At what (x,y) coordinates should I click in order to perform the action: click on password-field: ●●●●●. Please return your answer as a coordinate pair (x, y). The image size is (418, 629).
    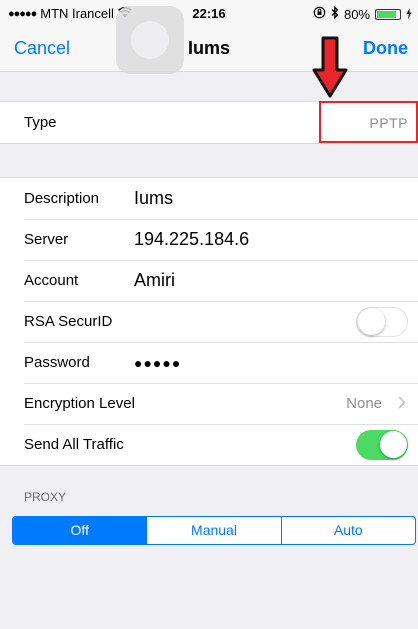
    Looking at the image, I should click on (157, 363).